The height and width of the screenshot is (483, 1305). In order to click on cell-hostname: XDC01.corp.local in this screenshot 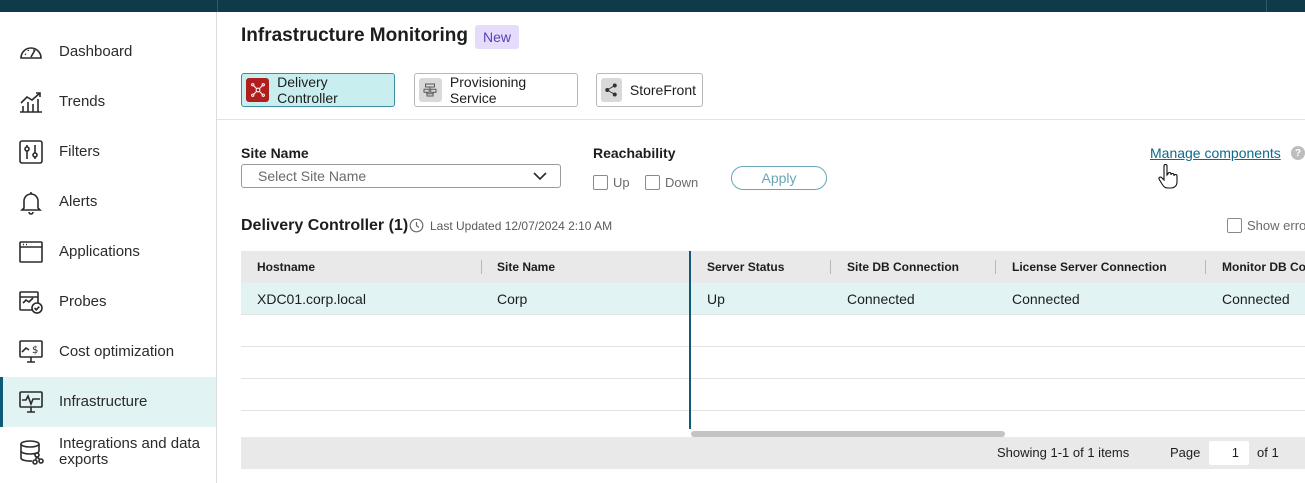, I will do `click(311, 299)`.